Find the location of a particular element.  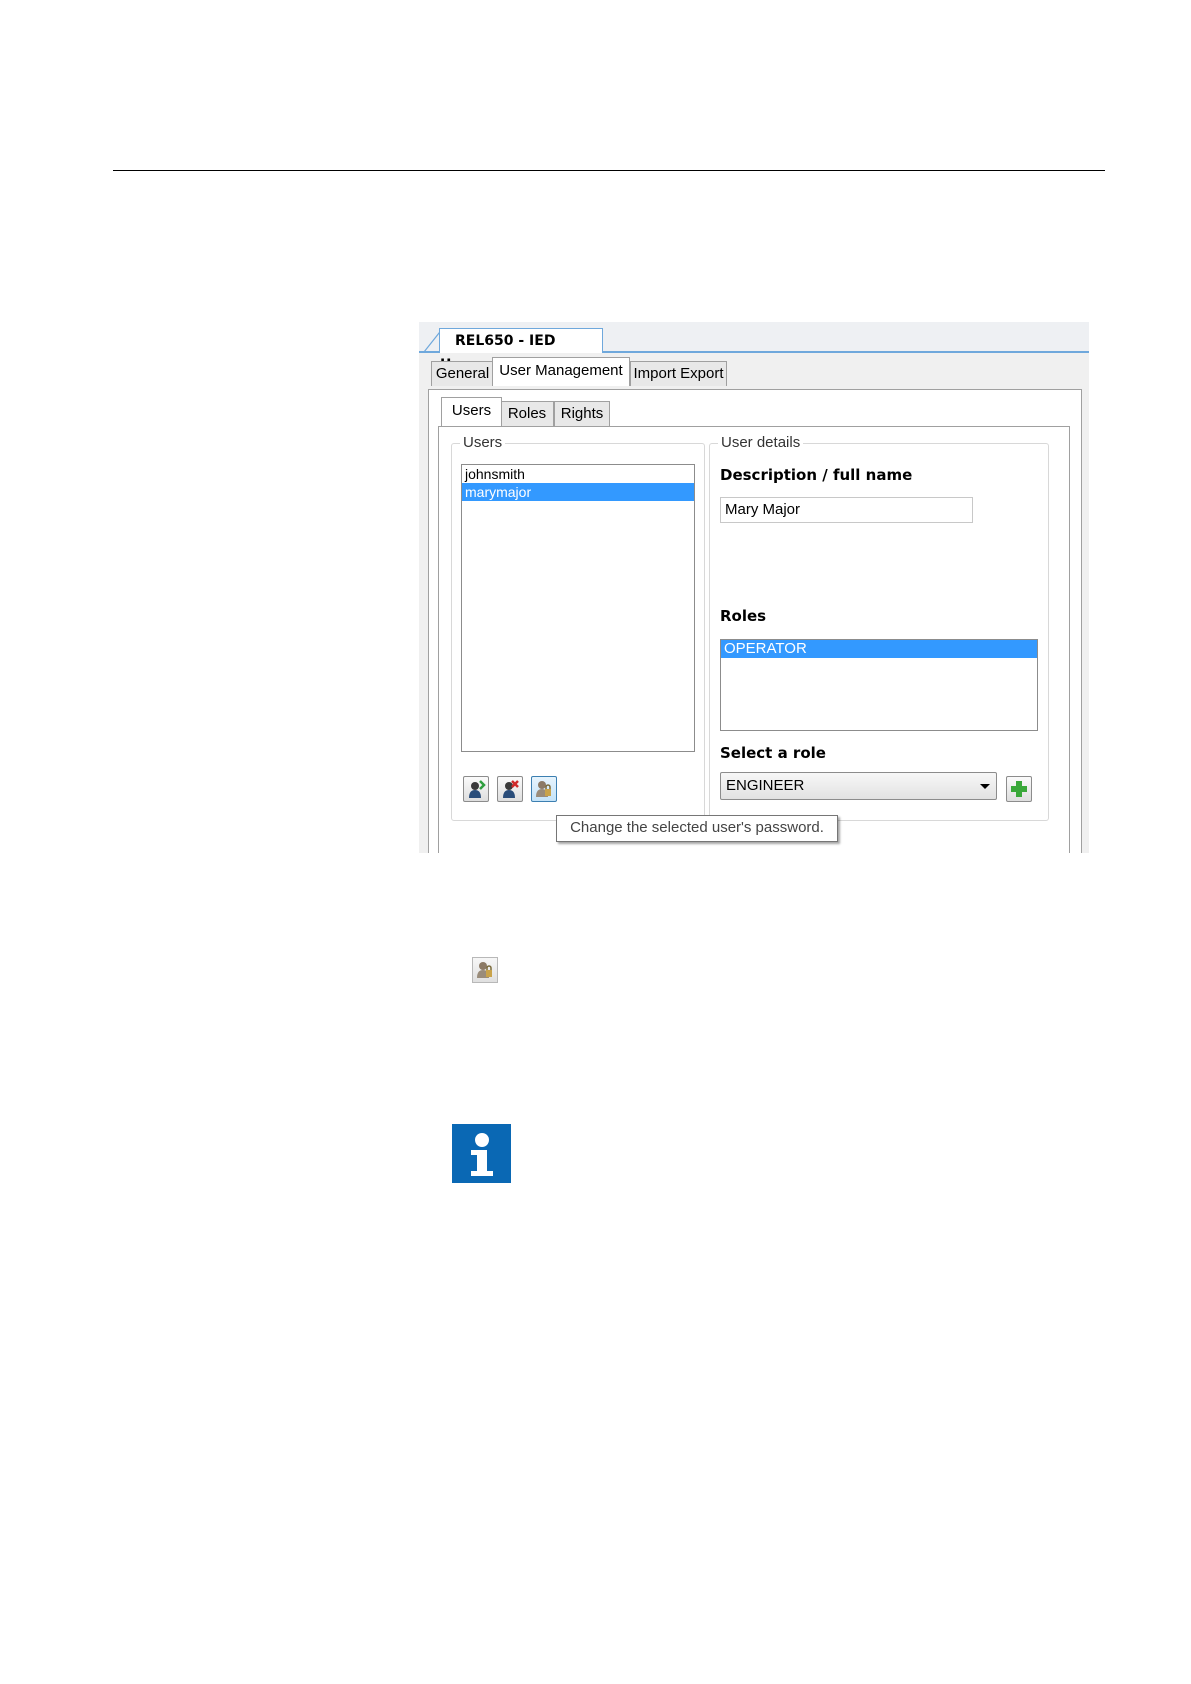

add-user-button is located at coordinates (476, 789).